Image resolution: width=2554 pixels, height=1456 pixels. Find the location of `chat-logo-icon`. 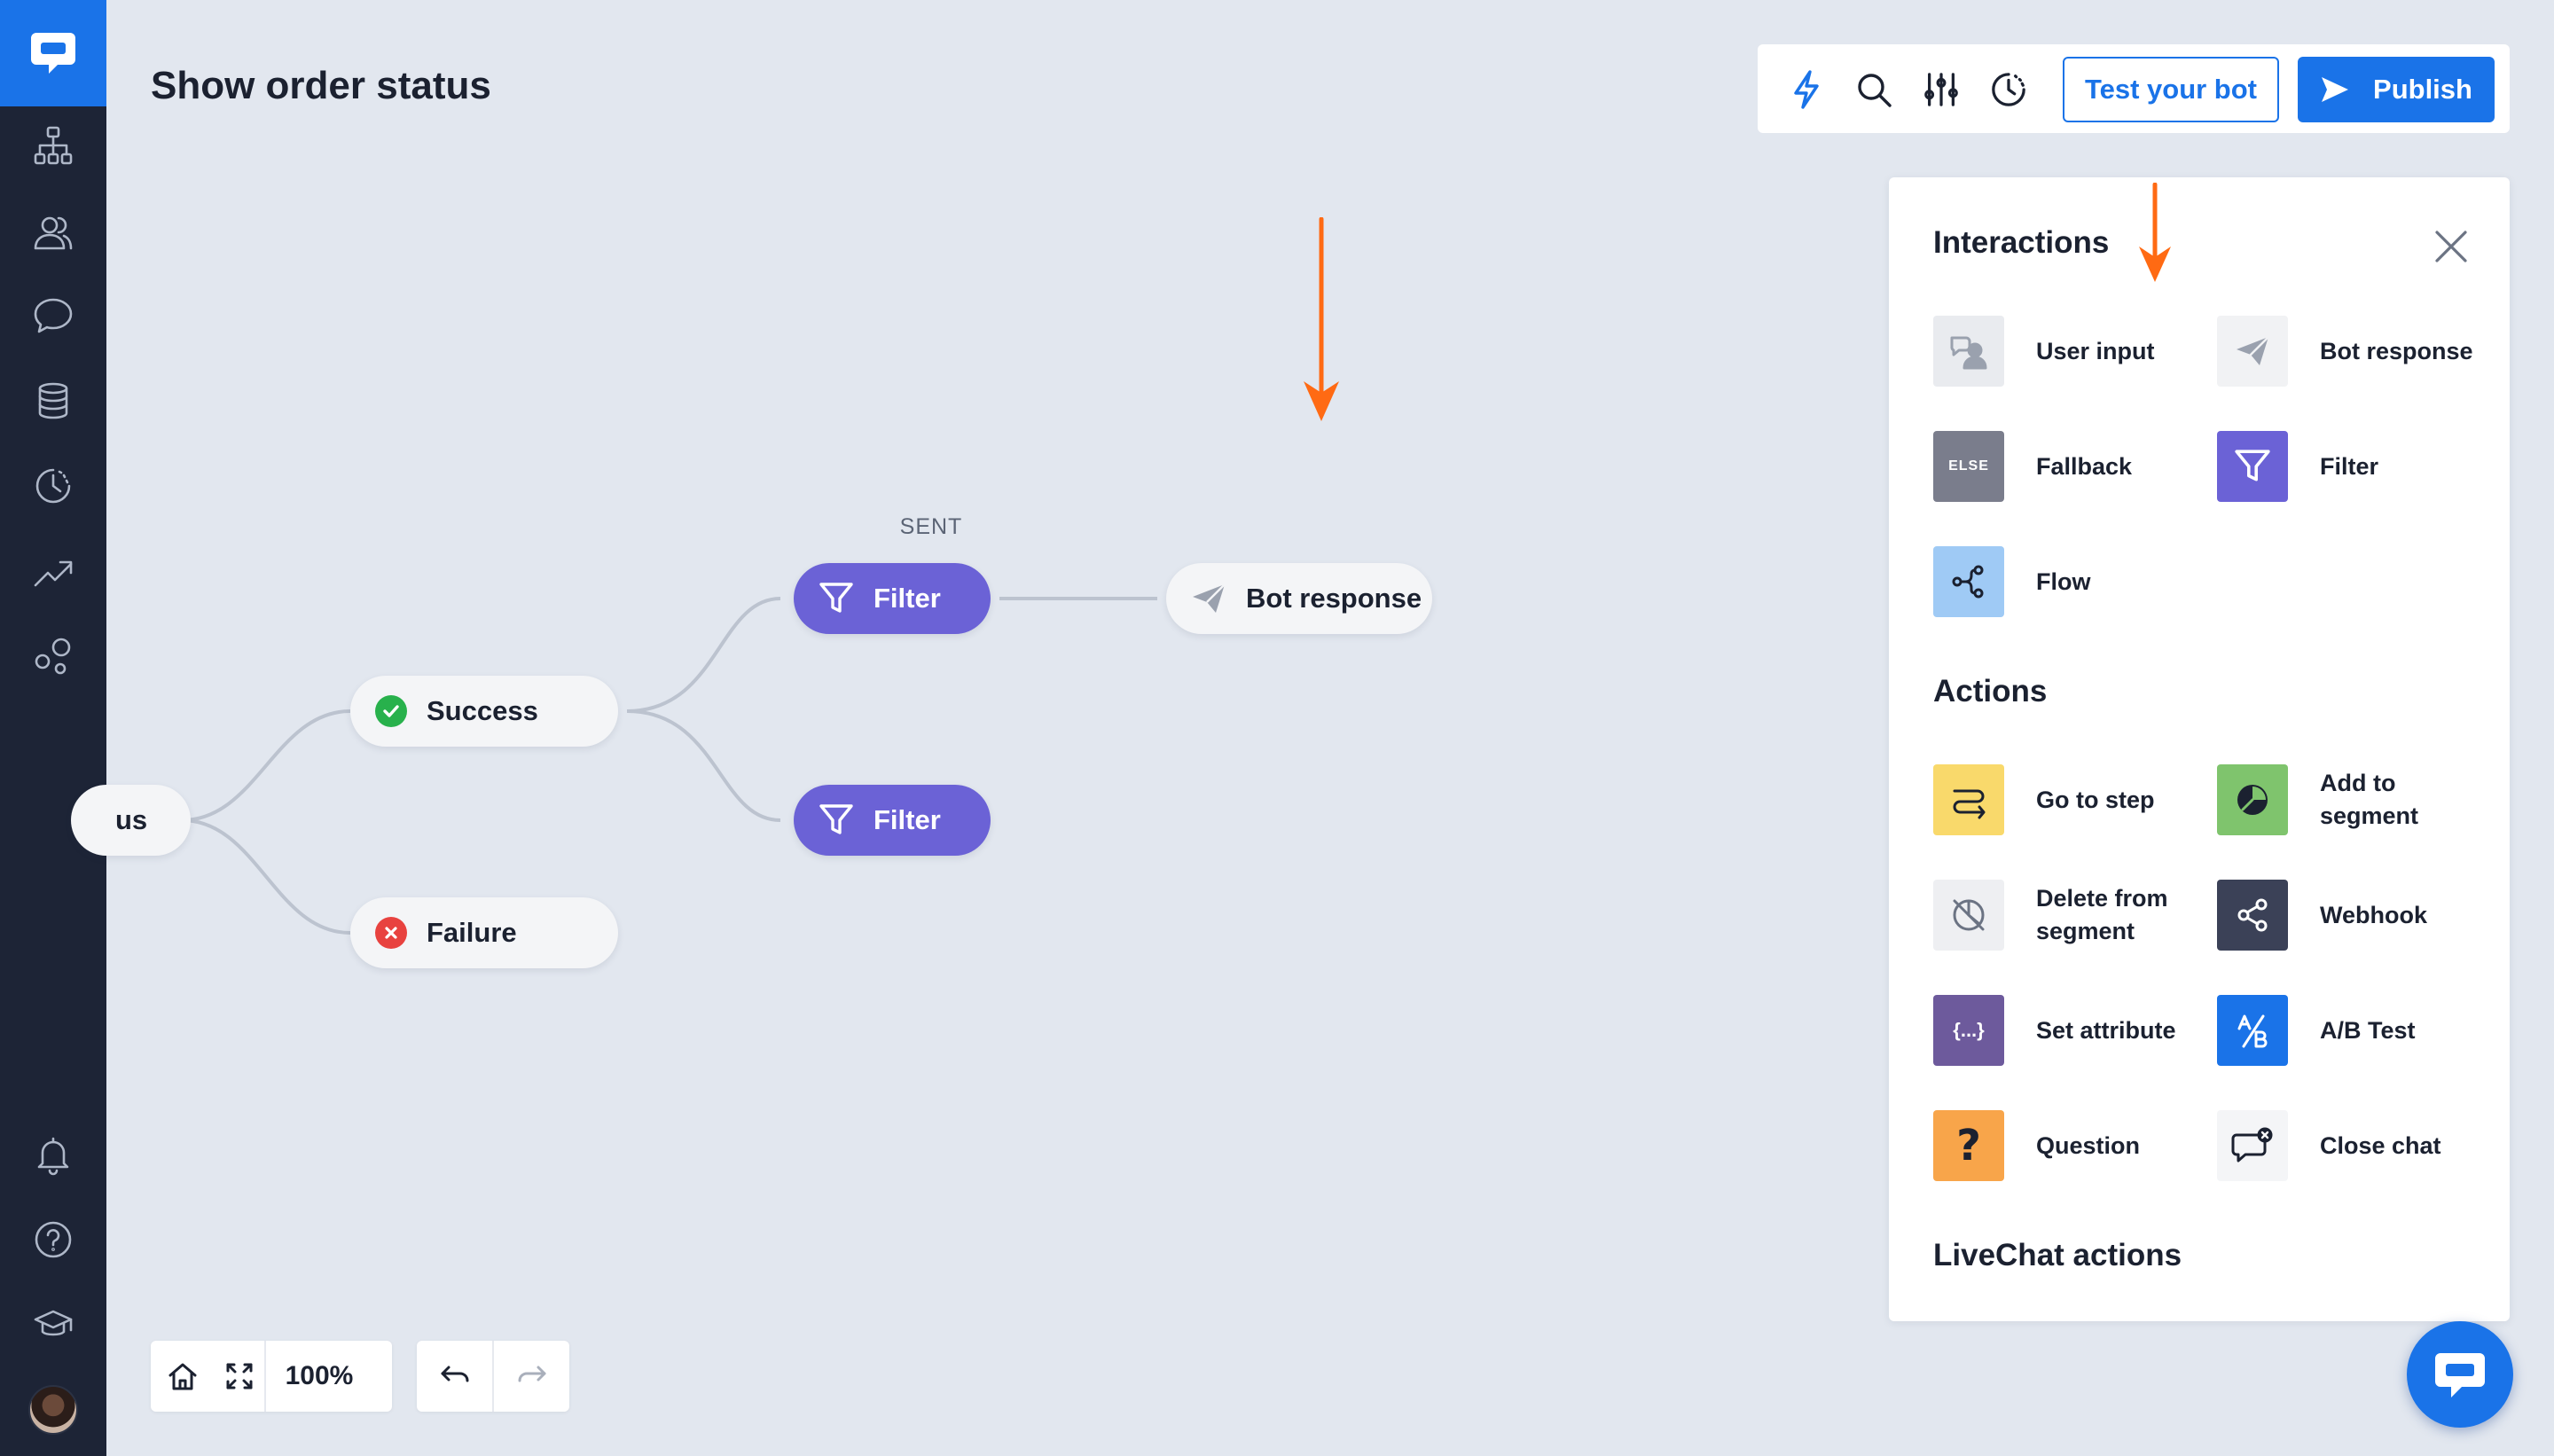

chat-logo-icon is located at coordinates (53, 53).